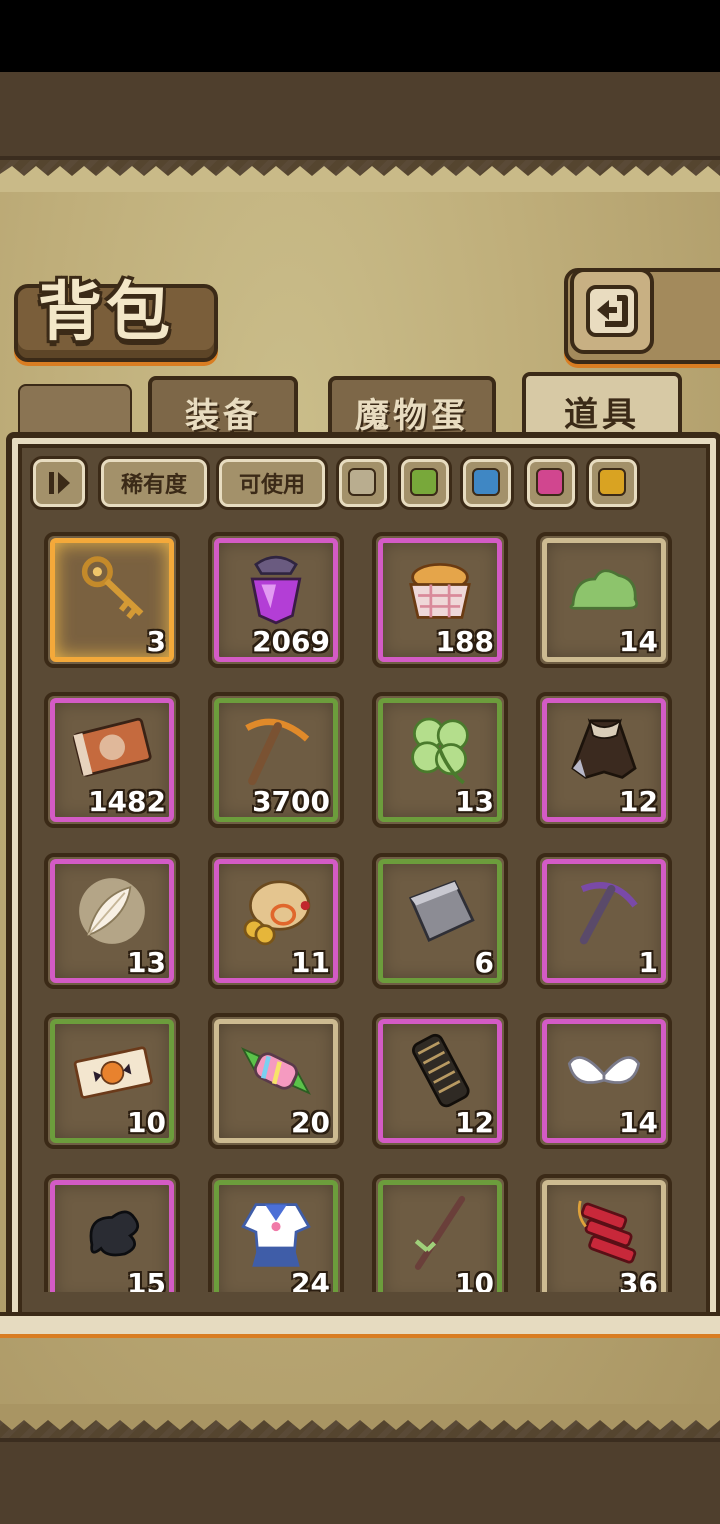  Describe the element at coordinates (360, 1325) in the screenshot. I see `panel-bottom-rim` at that location.